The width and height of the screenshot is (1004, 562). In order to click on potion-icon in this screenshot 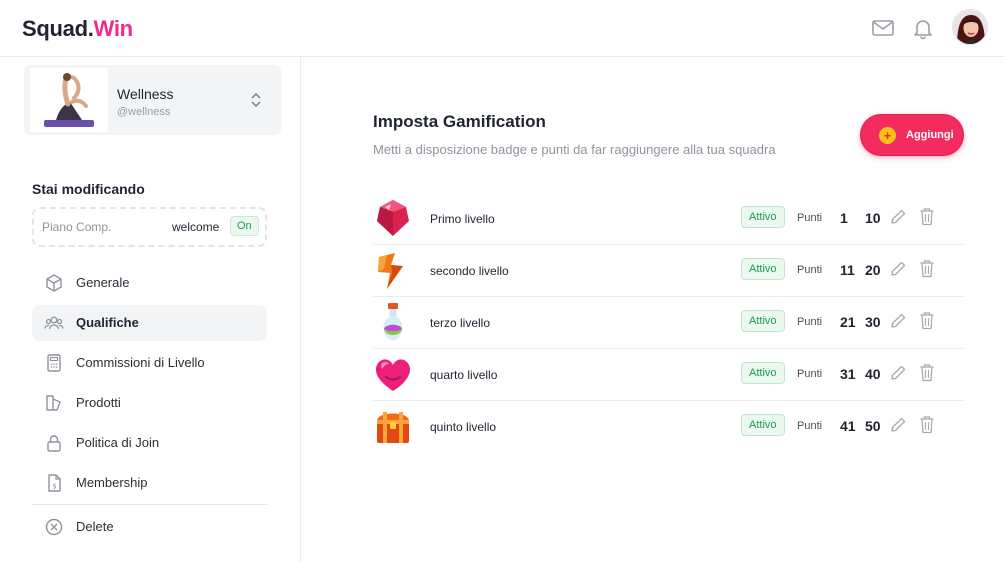, I will do `click(393, 322)`.